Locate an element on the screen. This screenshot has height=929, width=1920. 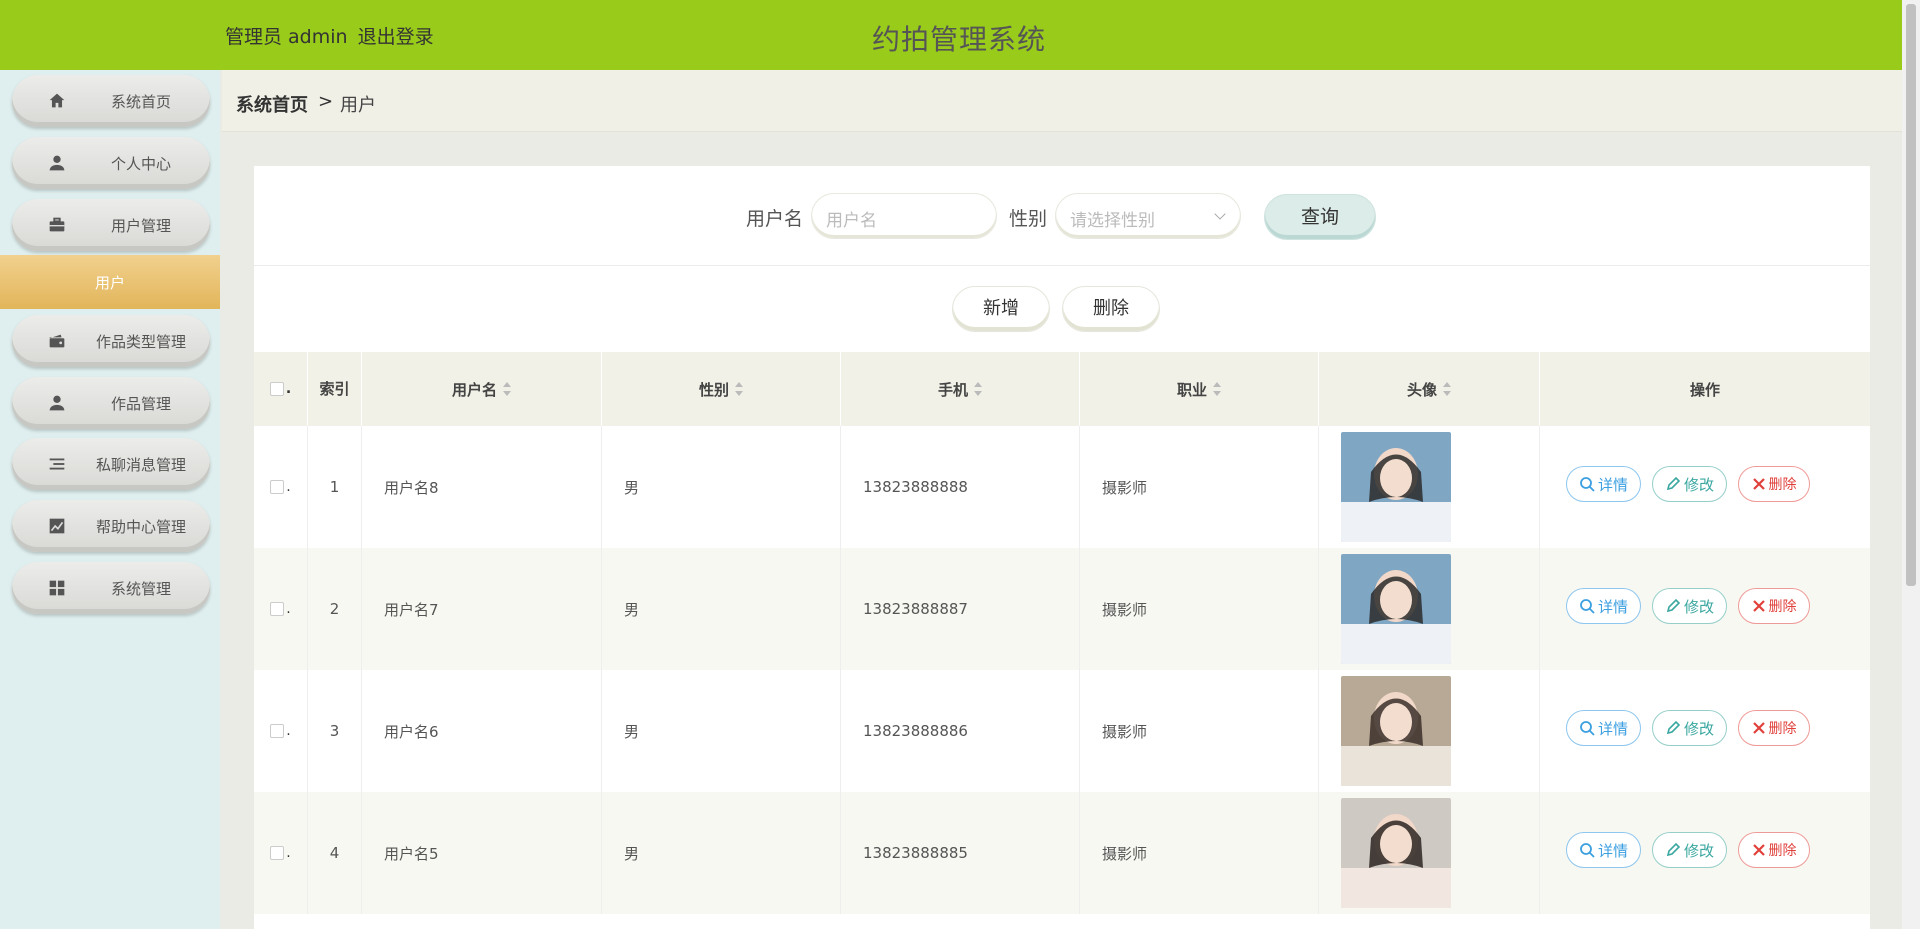
header-job: 职业 is located at coordinates (1199, 389).